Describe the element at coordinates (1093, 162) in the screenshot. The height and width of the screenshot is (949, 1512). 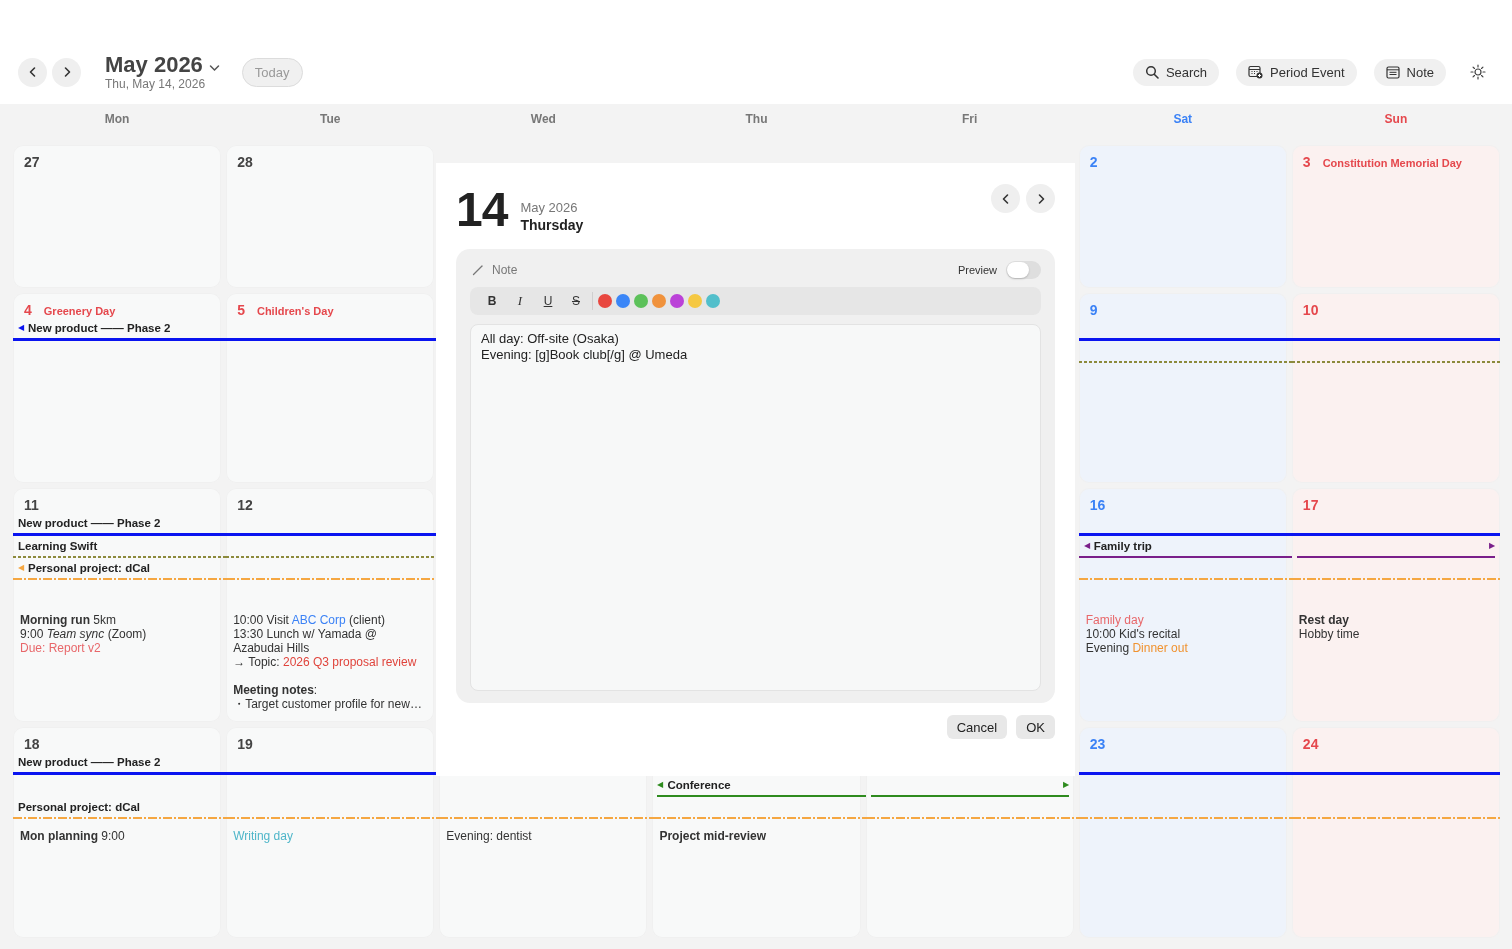
I see `day-number: 2` at that location.